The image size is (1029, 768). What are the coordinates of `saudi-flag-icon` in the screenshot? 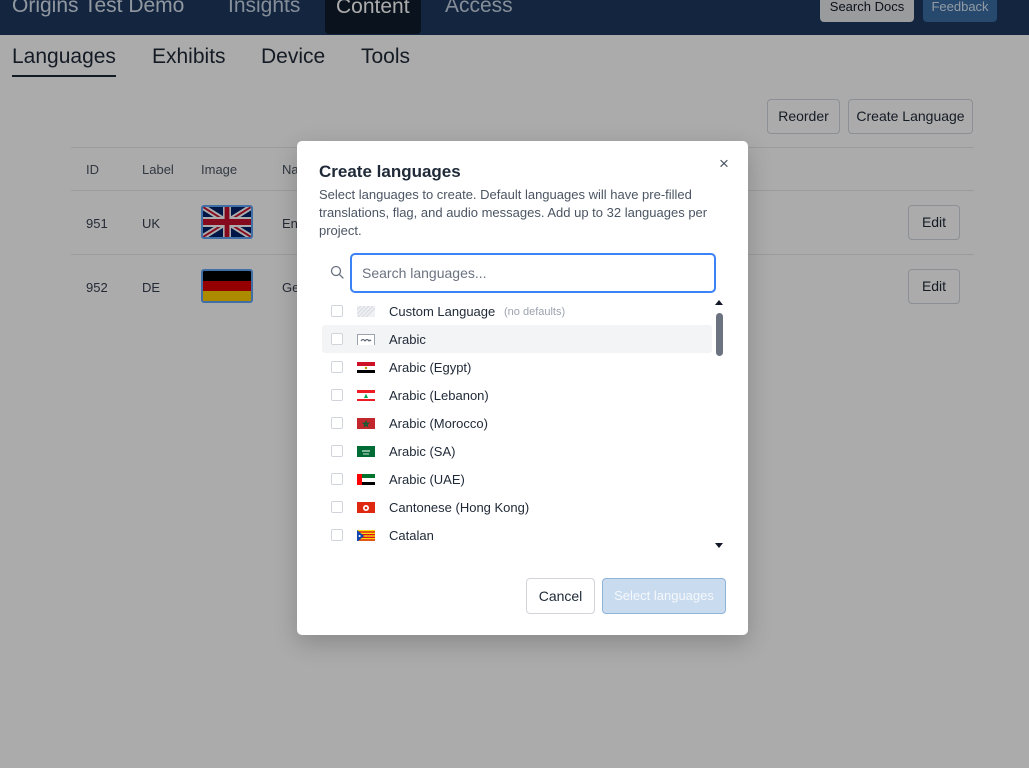 It's located at (366, 451).